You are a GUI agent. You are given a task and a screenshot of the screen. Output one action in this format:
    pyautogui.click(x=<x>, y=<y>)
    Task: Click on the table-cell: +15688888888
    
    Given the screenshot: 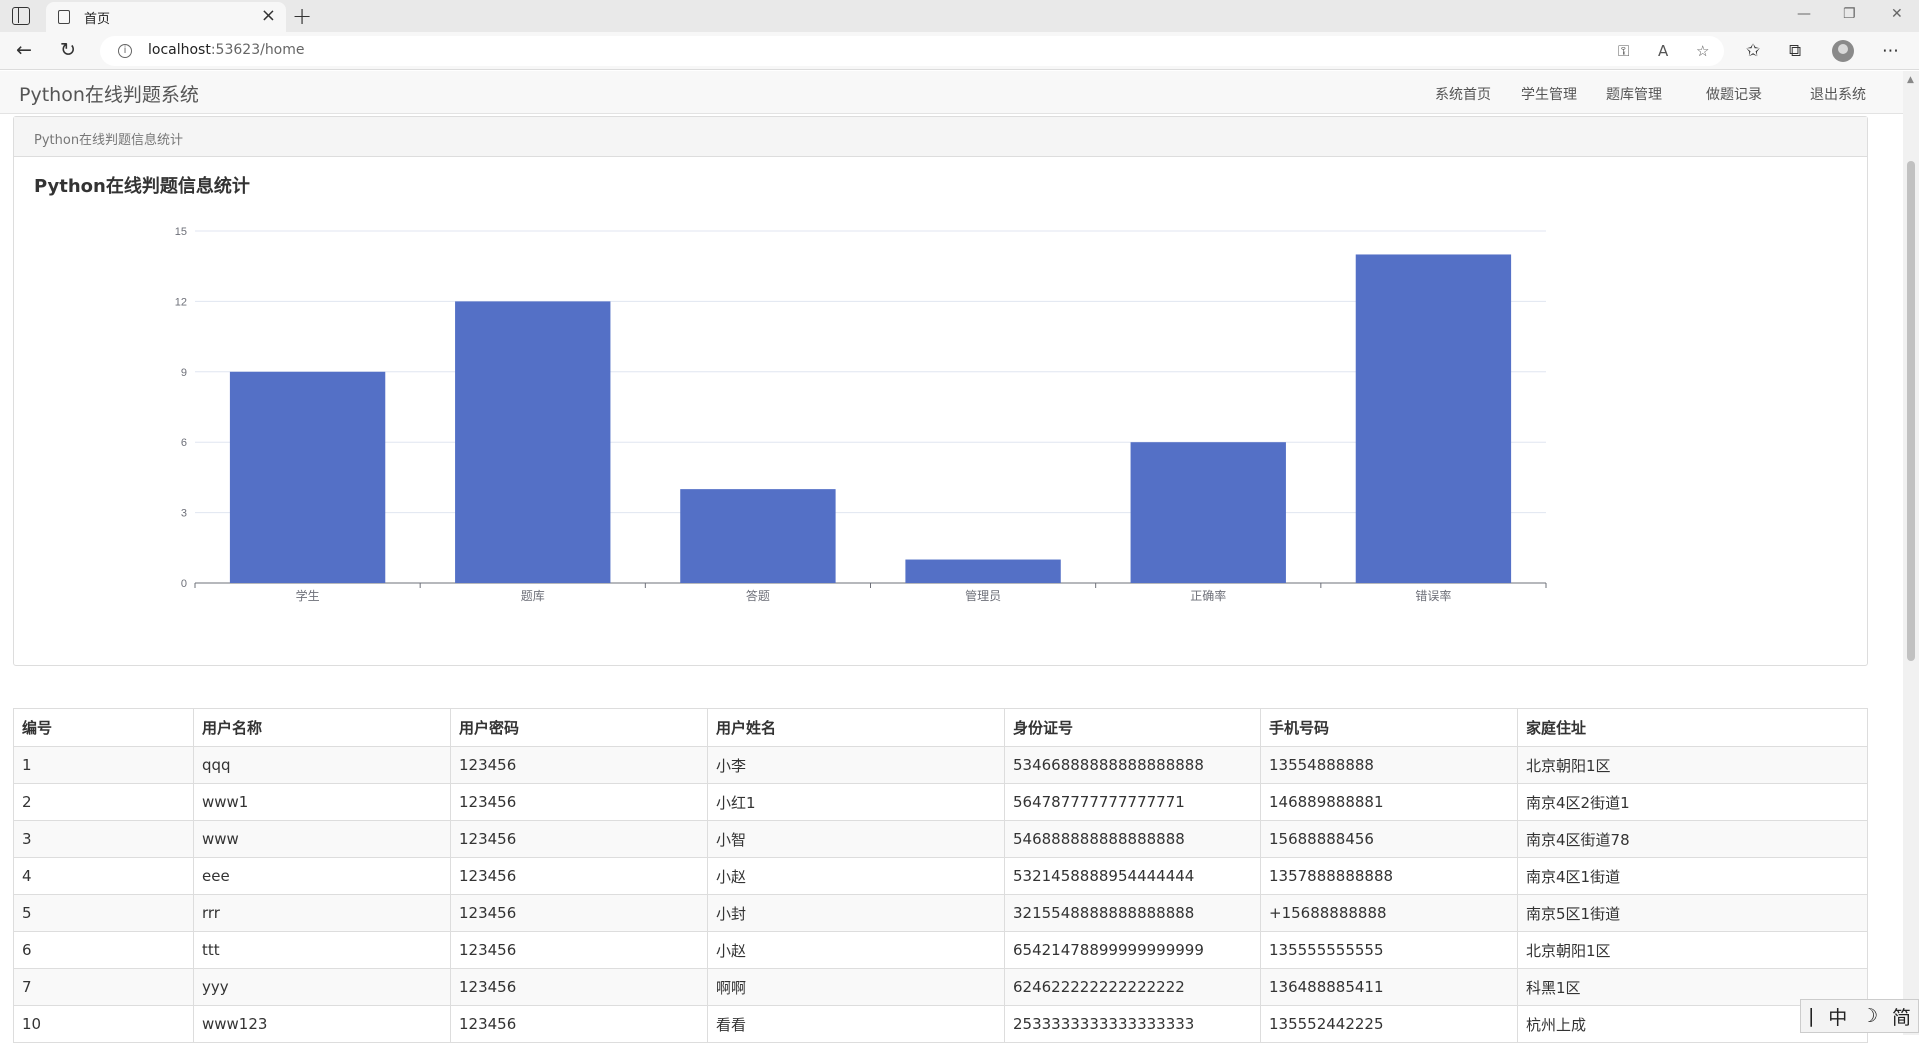 What is the action you would take?
    pyautogui.click(x=1389, y=913)
    